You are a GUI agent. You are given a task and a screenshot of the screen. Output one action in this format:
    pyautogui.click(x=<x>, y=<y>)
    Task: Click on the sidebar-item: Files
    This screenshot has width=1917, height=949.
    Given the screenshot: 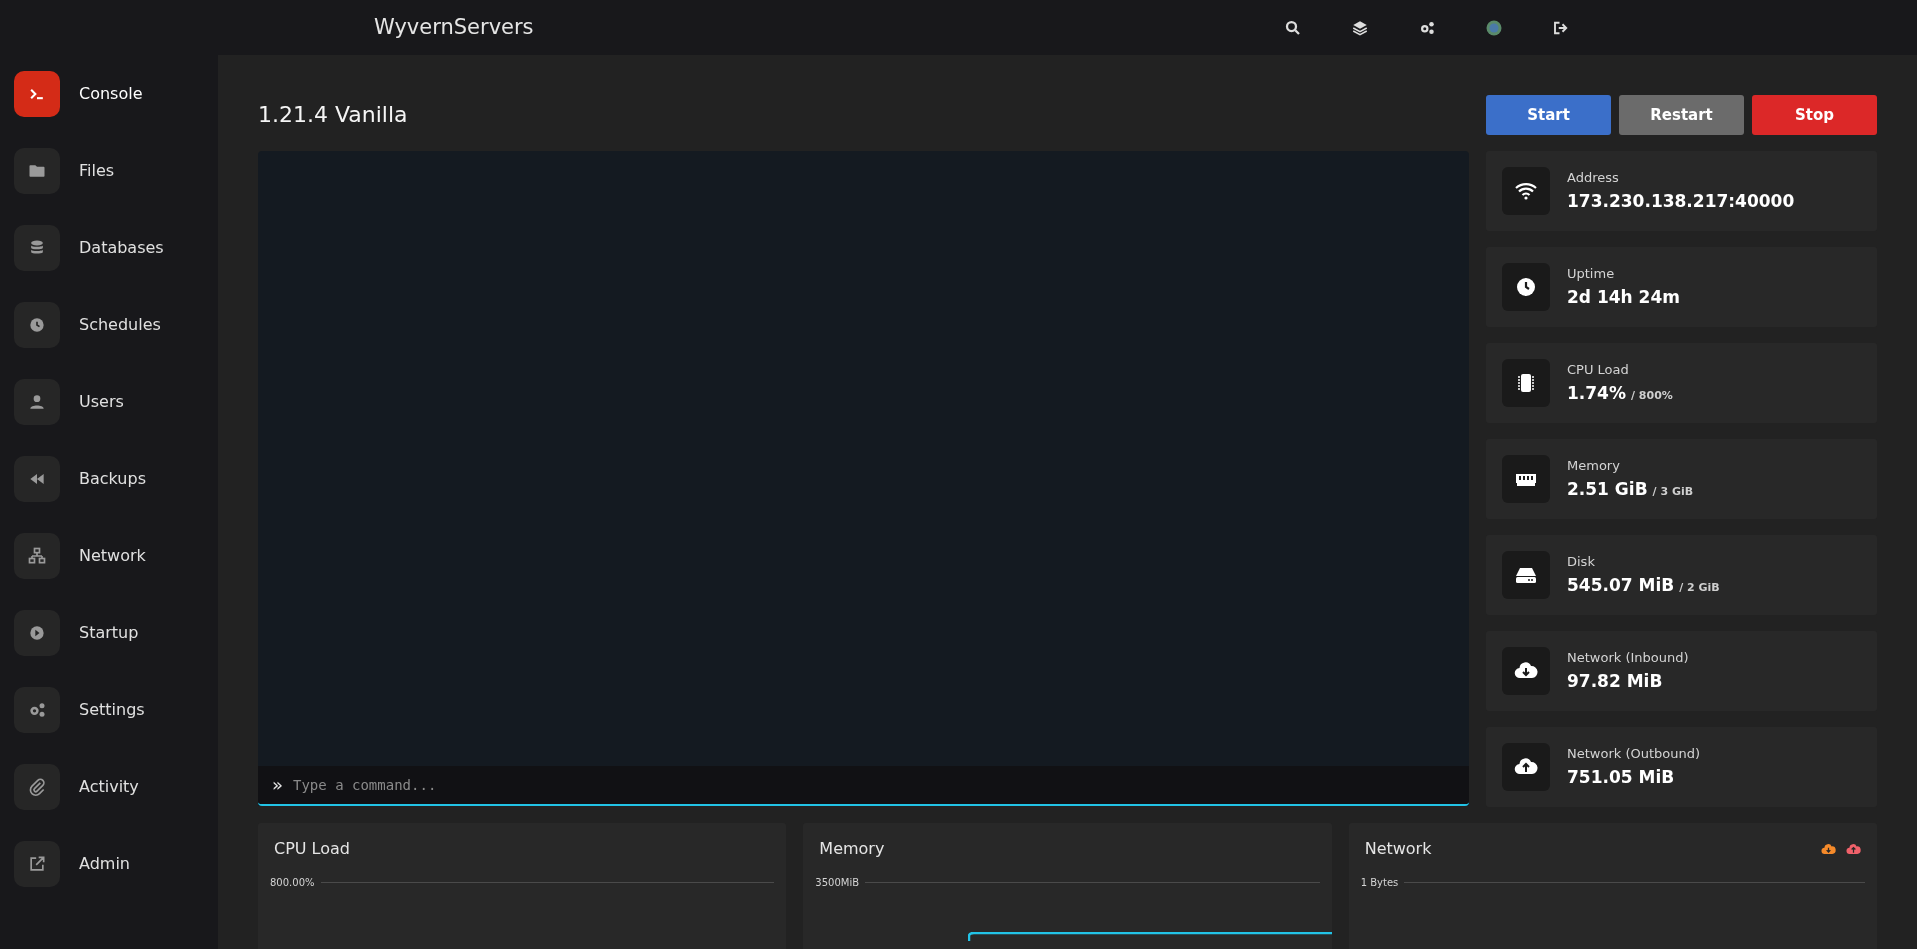 What is the action you would take?
    pyautogui.click(x=116, y=171)
    